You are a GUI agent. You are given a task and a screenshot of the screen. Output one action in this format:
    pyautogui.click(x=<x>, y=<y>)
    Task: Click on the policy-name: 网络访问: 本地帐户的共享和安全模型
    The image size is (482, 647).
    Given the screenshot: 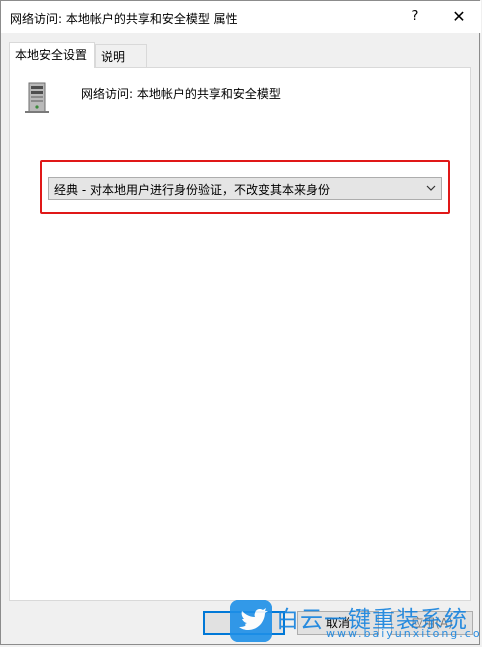 What is the action you would take?
    pyautogui.click(x=181, y=94)
    